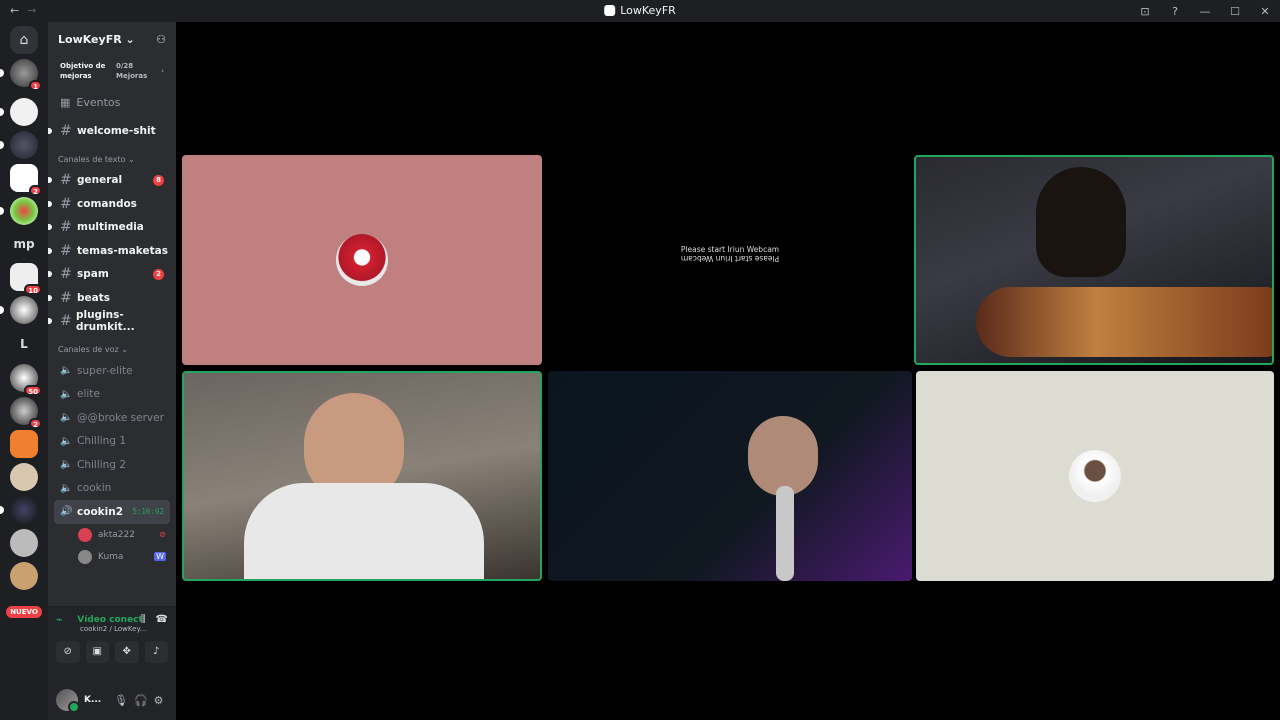  What do you see at coordinates (88, 394) in the screenshot?
I see `voice-channel-name: elite` at bounding box center [88, 394].